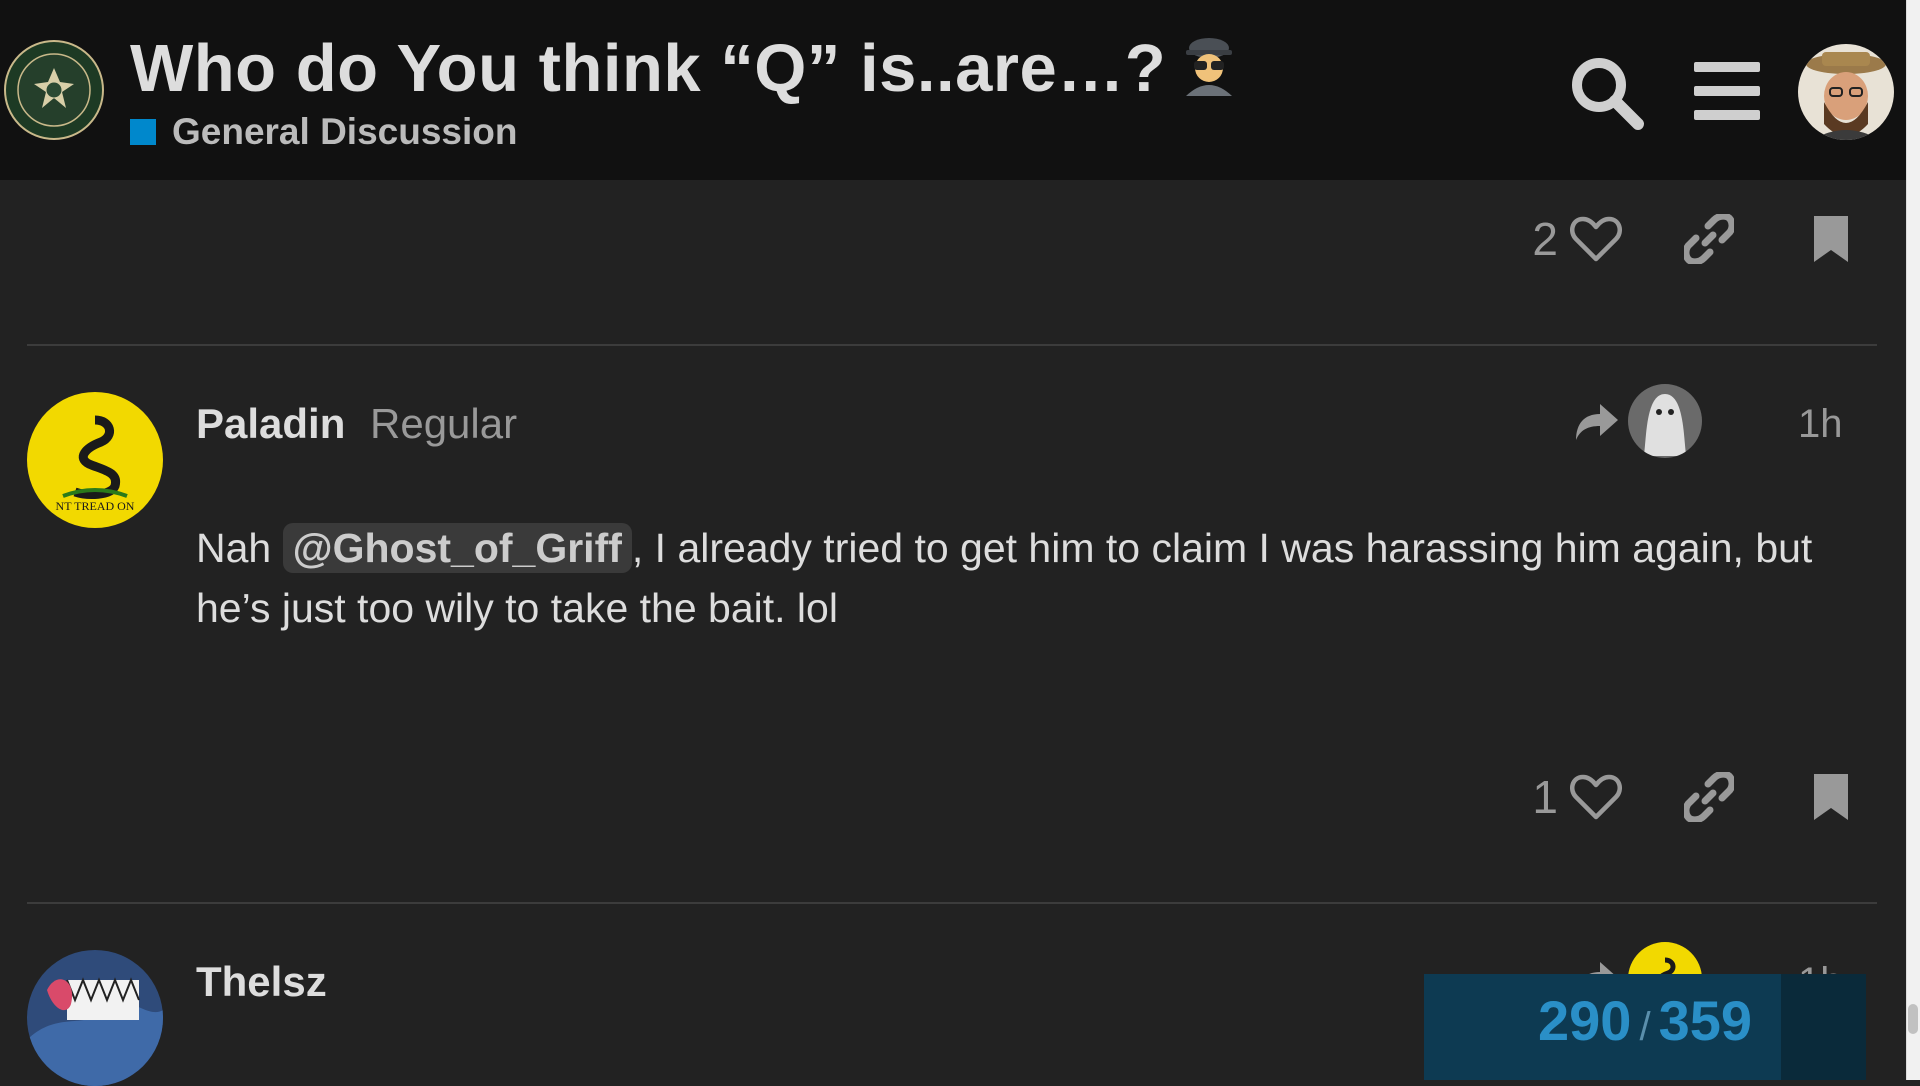 Image resolution: width=1920 pixels, height=1086 pixels. I want to click on progress-counter: 290/359, so click(1645, 1020).